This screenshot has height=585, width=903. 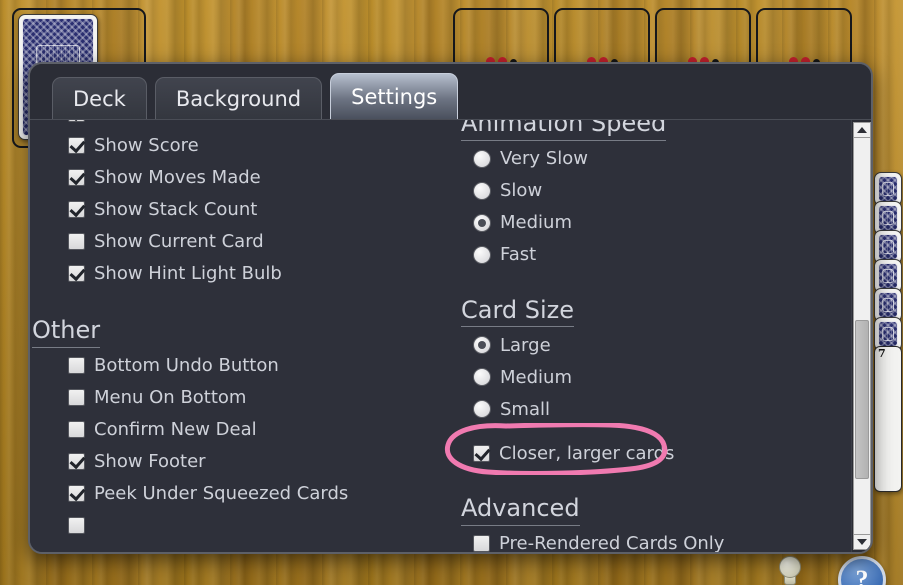 I want to click on option-label: Peek Under Squeezed Cards, so click(x=221, y=494).